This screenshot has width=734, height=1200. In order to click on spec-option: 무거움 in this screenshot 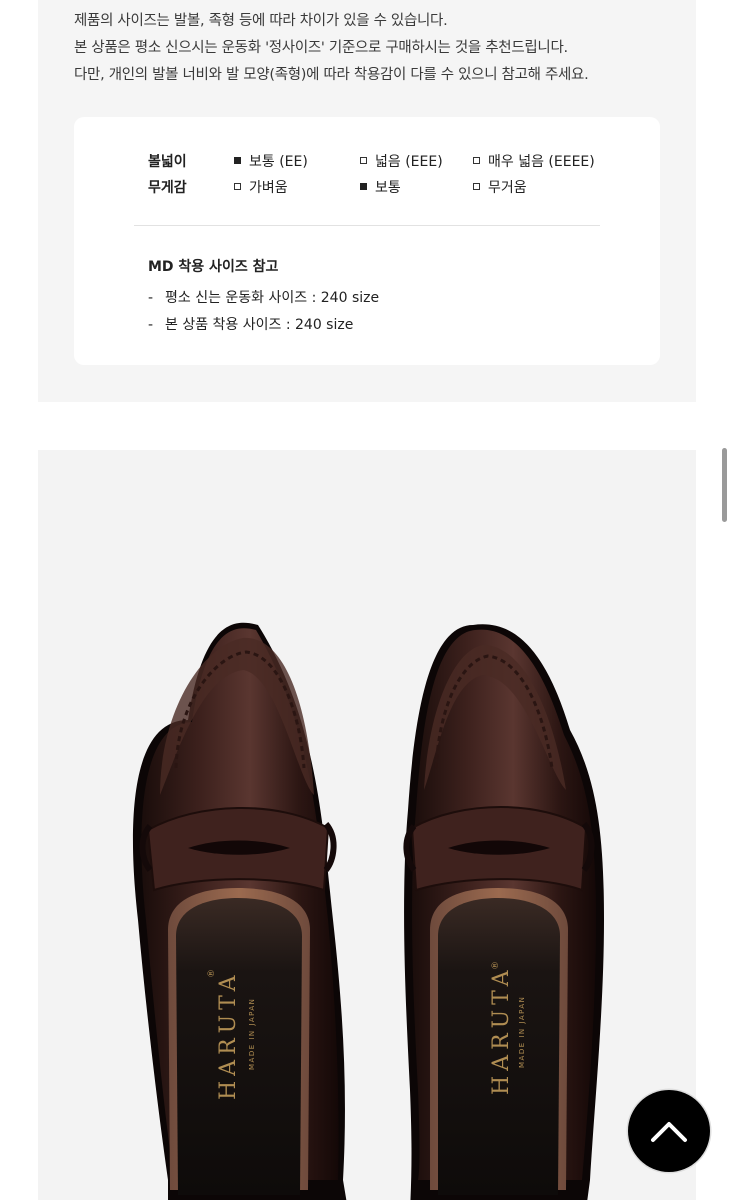, I will do `click(500, 187)`.